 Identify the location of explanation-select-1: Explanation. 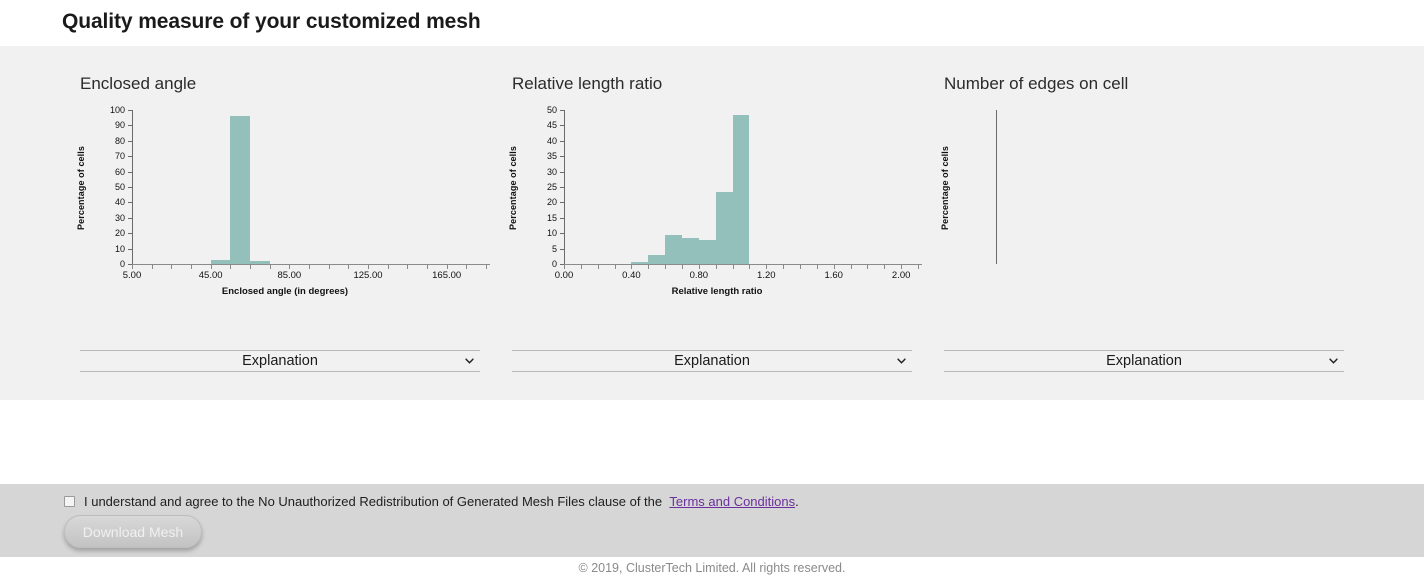
(280, 361).